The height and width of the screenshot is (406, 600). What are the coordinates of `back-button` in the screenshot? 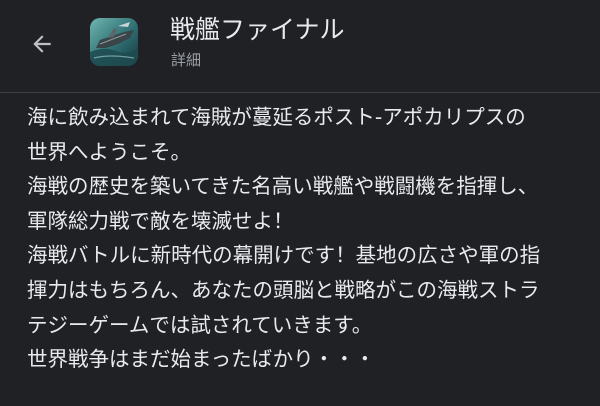 It's located at (42, 44).